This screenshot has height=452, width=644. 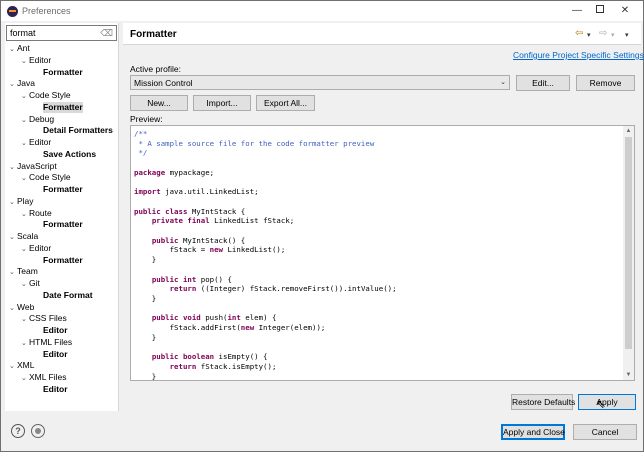 What do you see at coordinates (628, 375) in the screenshot?
I see `scroll-down-icon: ▼` at bounding box center [628, 375].